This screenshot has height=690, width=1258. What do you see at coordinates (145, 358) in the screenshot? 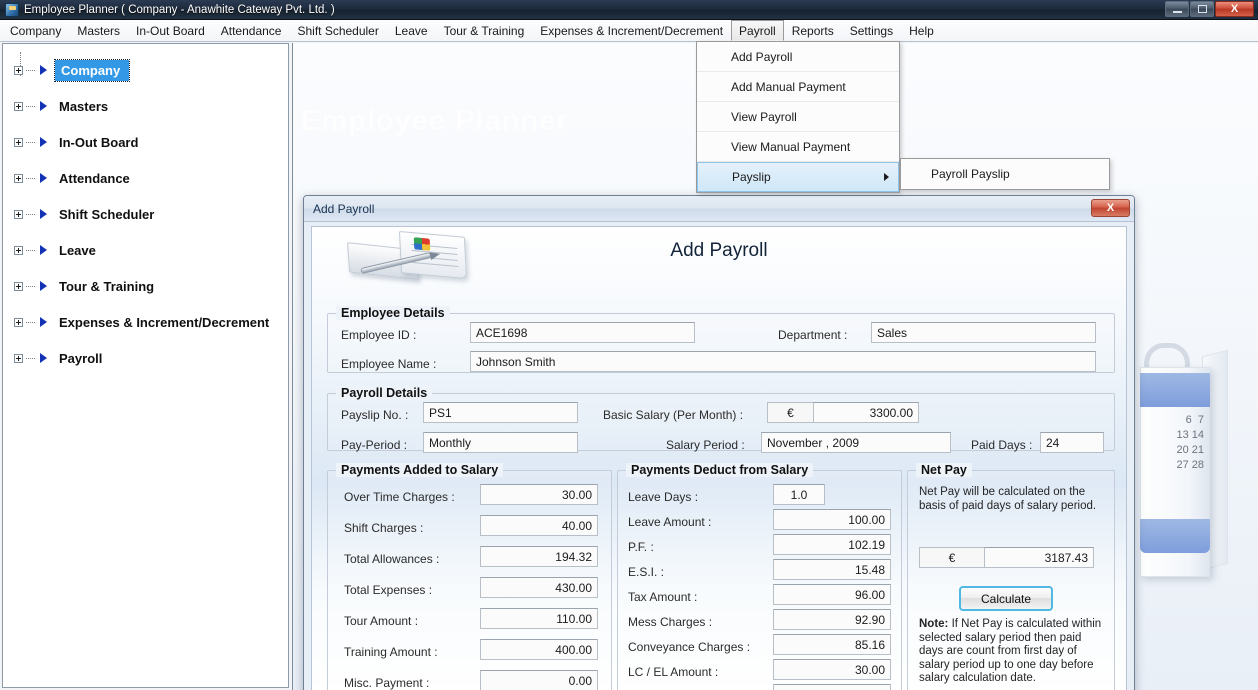
I see `sidebar-item-payroll: Payroll` at bounding box center [145, 358].